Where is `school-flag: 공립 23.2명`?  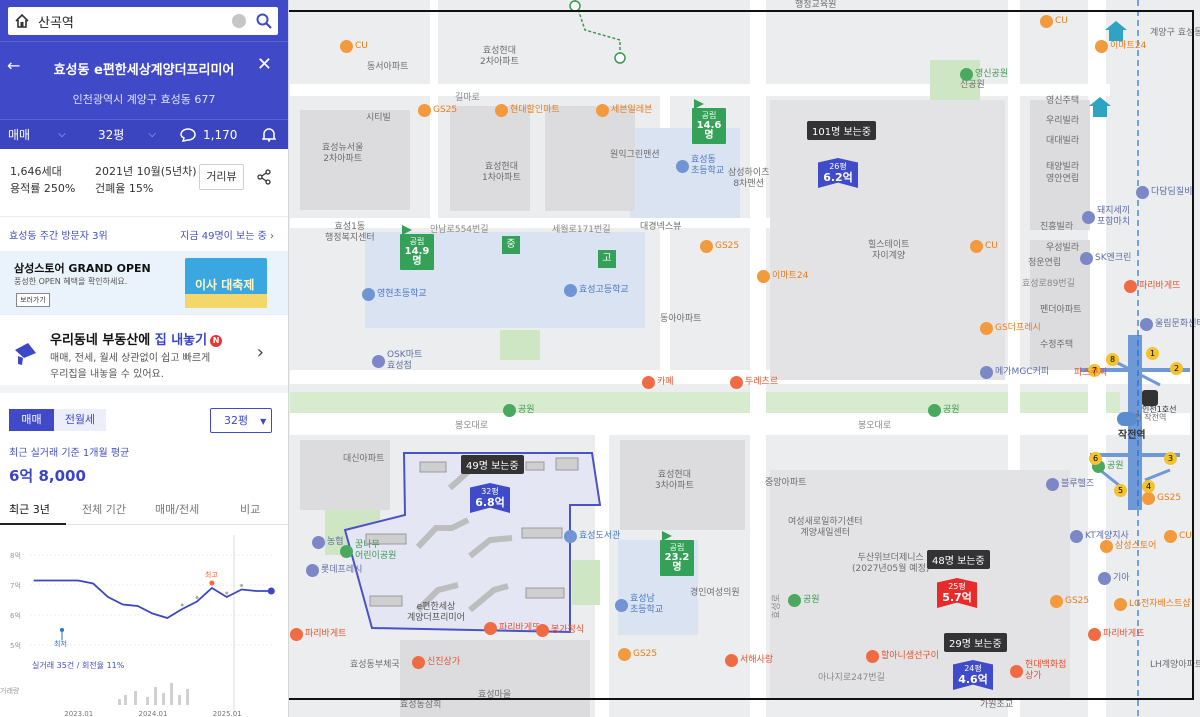
school-flag: 공립 23.2명 is located at coordinates (677, 553).